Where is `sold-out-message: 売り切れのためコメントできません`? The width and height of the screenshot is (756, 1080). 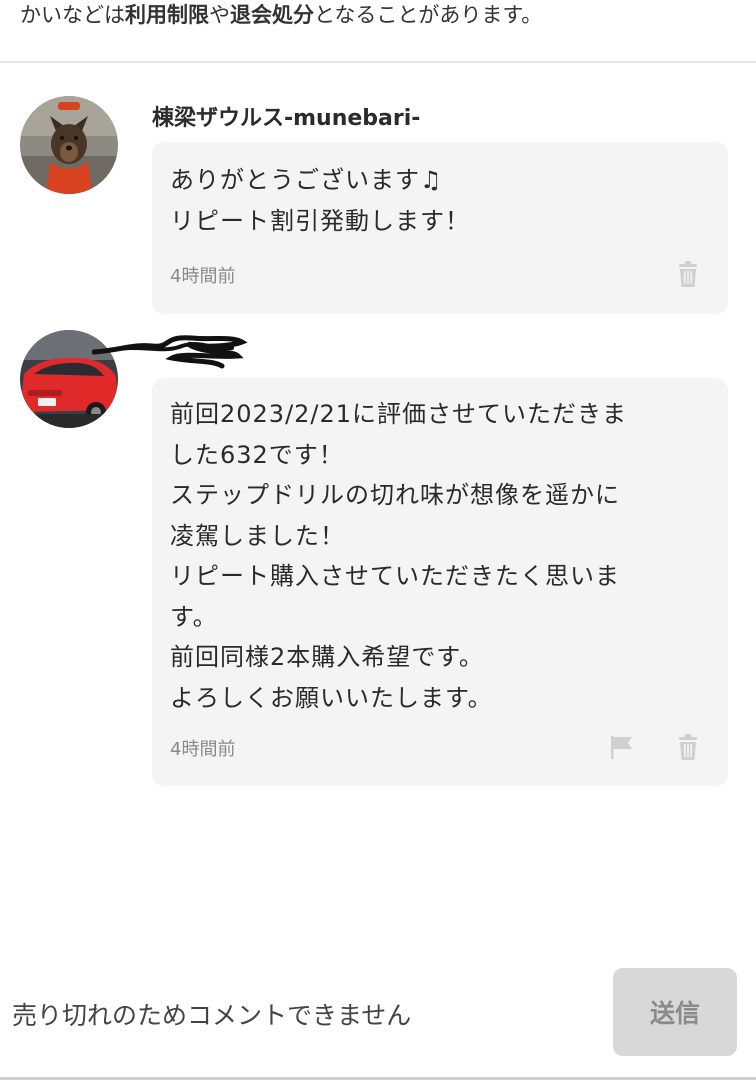
sold-out-message: 売り切れのためコメントできません is located at coordinates (212, 1015).